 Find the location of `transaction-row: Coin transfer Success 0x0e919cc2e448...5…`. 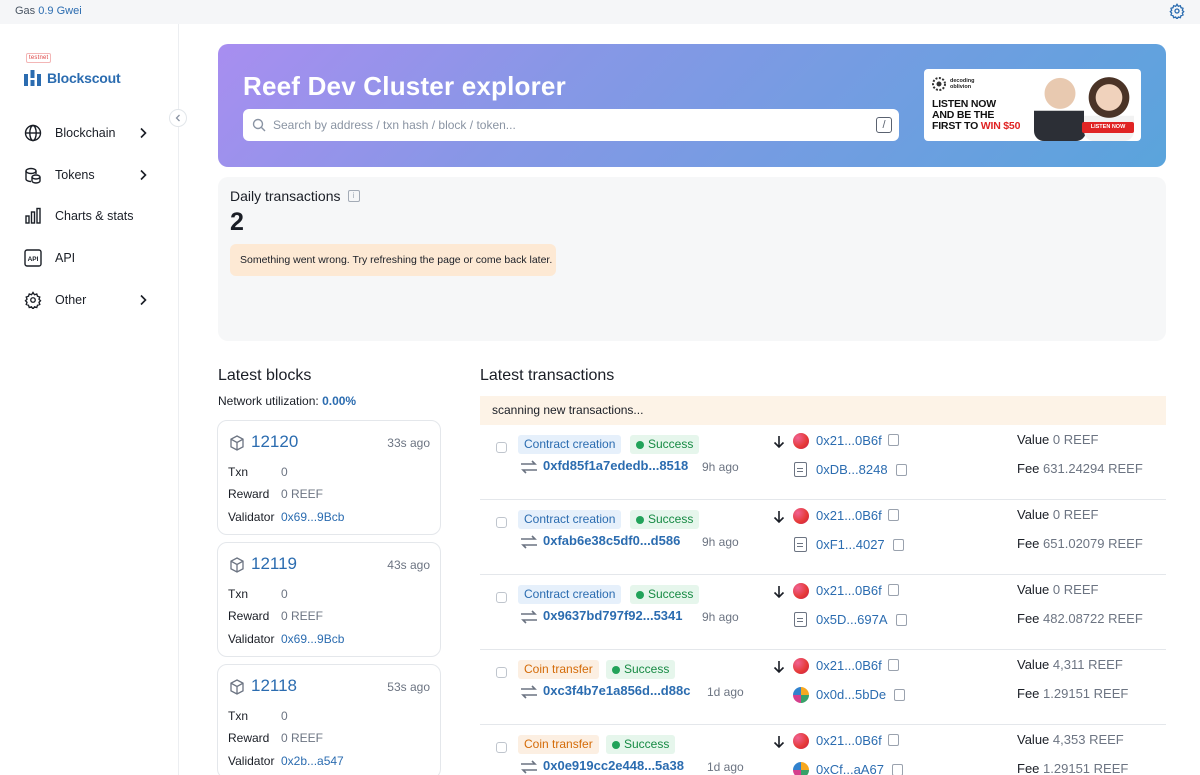

transaction-row: Coin transfer Success 0x0e919cc2e448...5… is located at coordinates (823, 750).